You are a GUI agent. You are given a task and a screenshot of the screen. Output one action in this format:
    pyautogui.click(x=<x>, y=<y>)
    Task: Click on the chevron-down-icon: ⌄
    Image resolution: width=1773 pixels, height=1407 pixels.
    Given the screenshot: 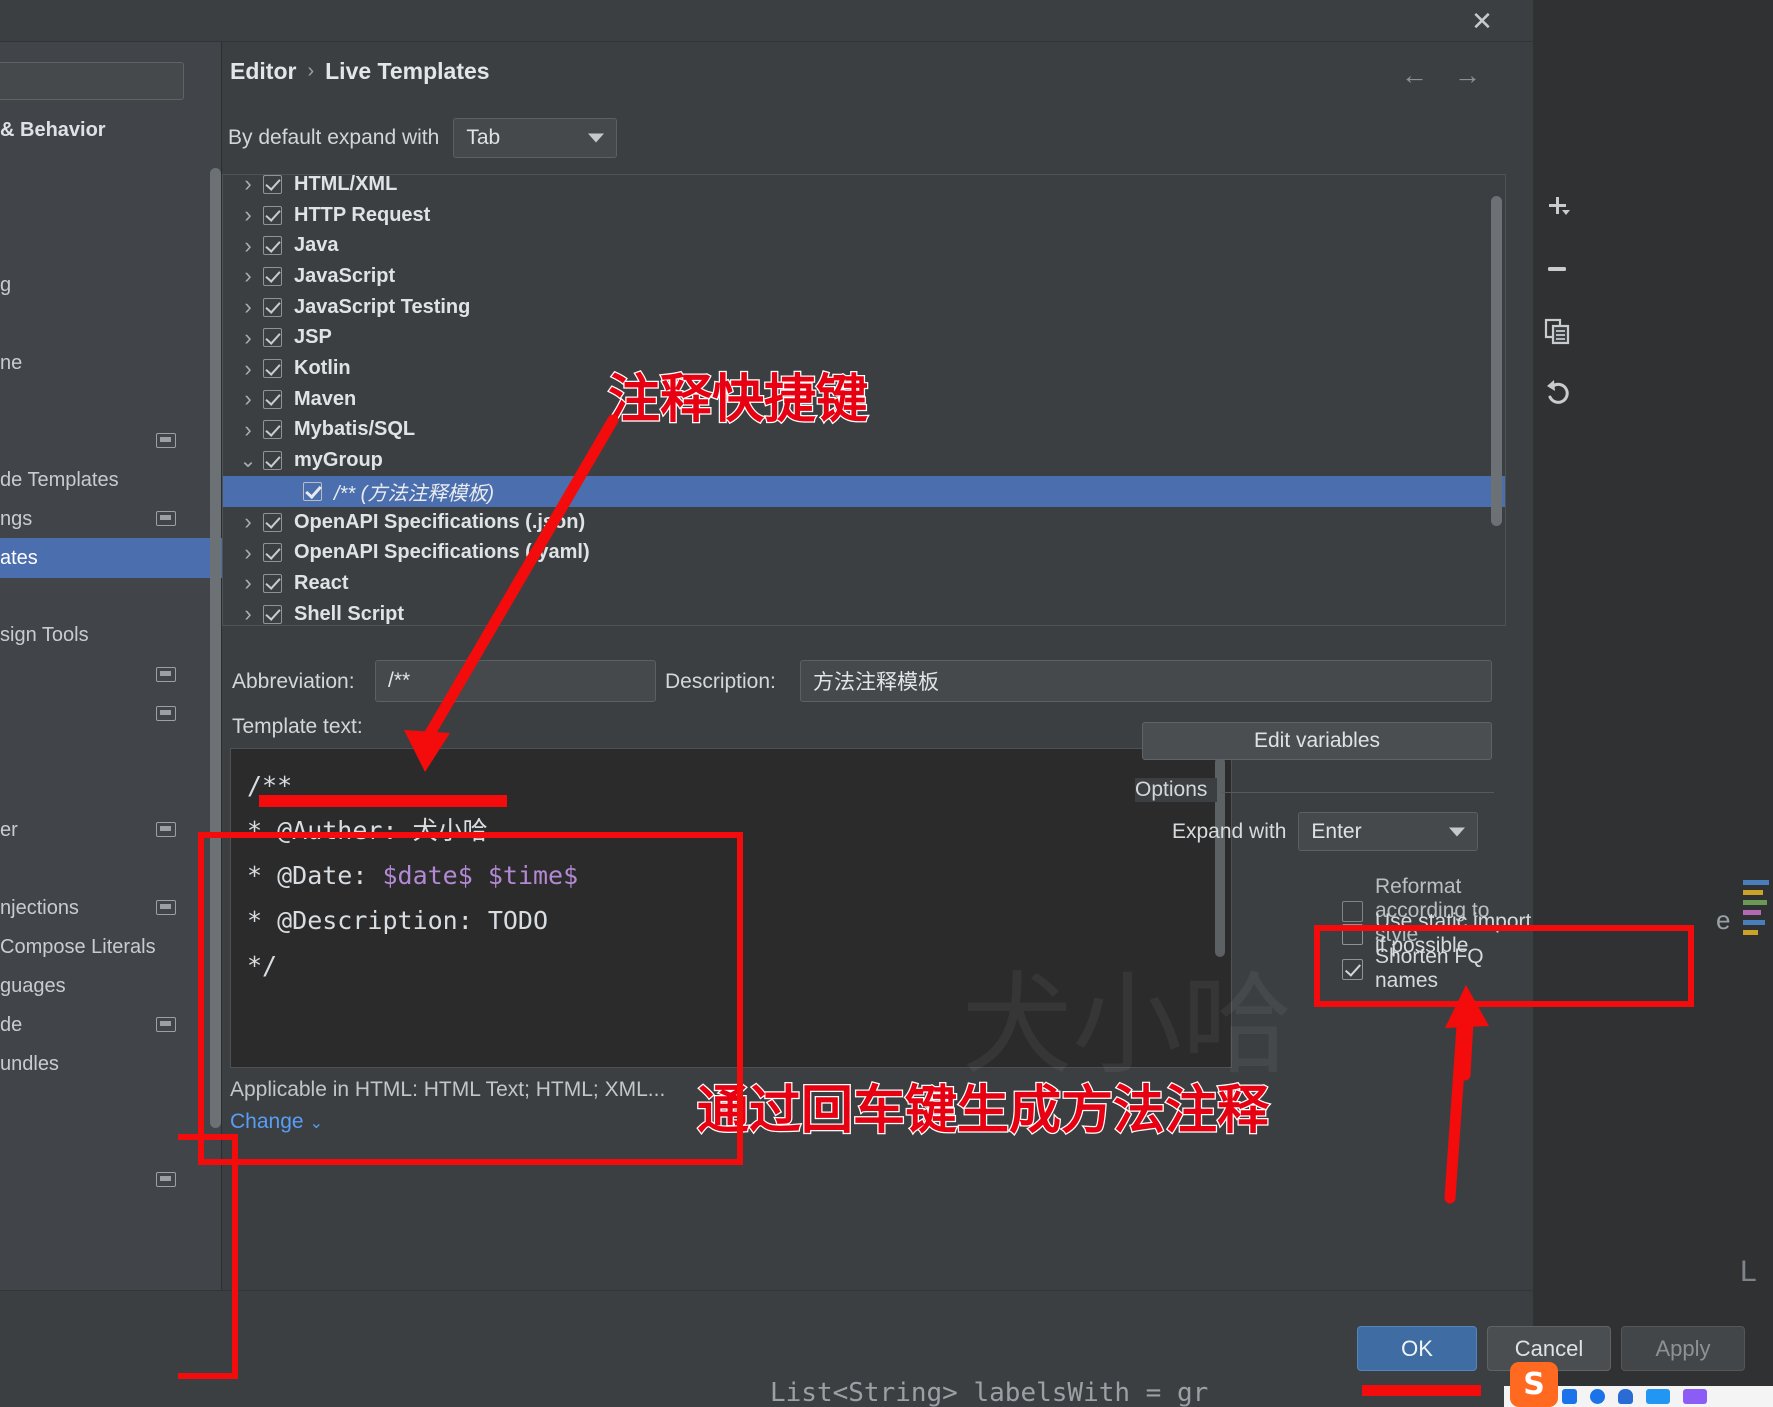 What is the action you would take?
    pyautogui.click(x=248, y=460)
    